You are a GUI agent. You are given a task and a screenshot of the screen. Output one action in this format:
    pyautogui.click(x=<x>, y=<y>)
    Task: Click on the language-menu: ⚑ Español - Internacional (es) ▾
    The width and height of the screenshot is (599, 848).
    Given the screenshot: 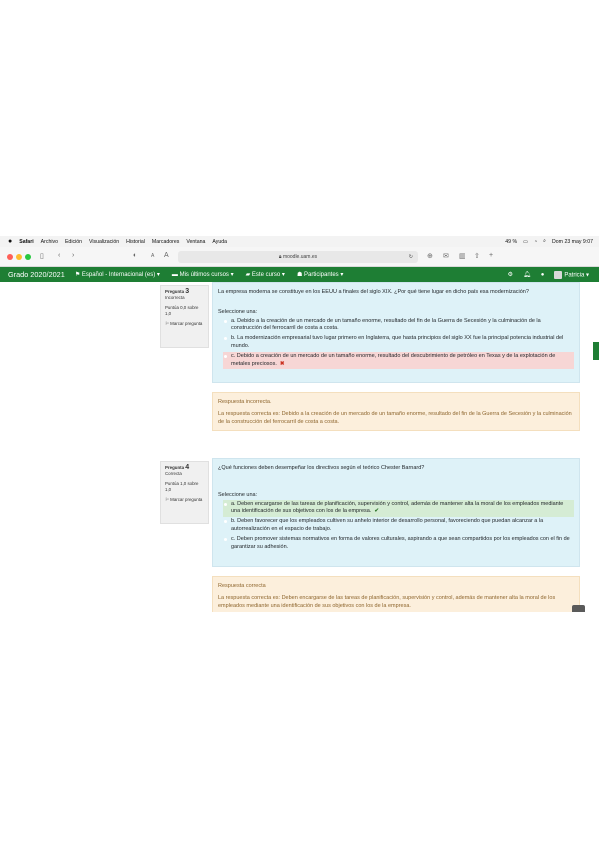 What is the action you would take?
    pyautogui.click(x=117, y=274)
    